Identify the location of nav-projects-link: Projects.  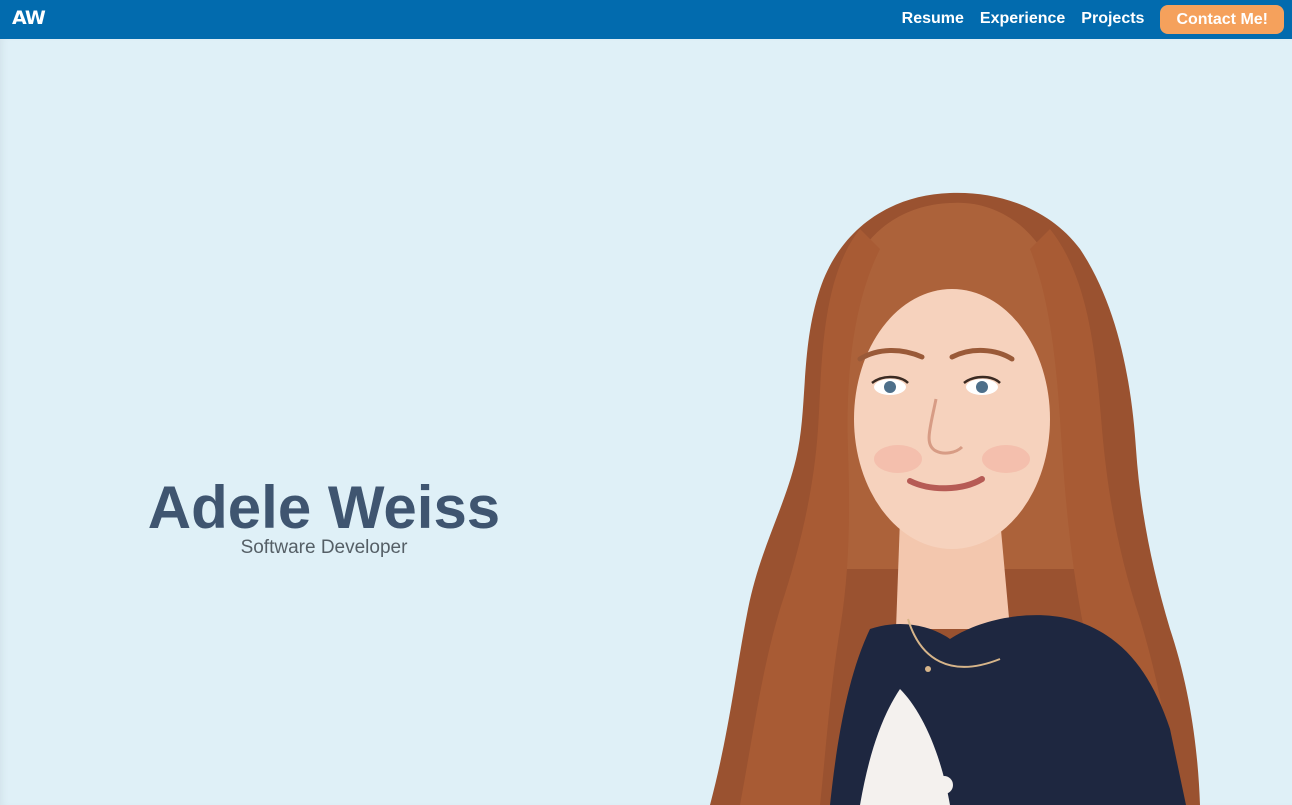
(1112, 19).